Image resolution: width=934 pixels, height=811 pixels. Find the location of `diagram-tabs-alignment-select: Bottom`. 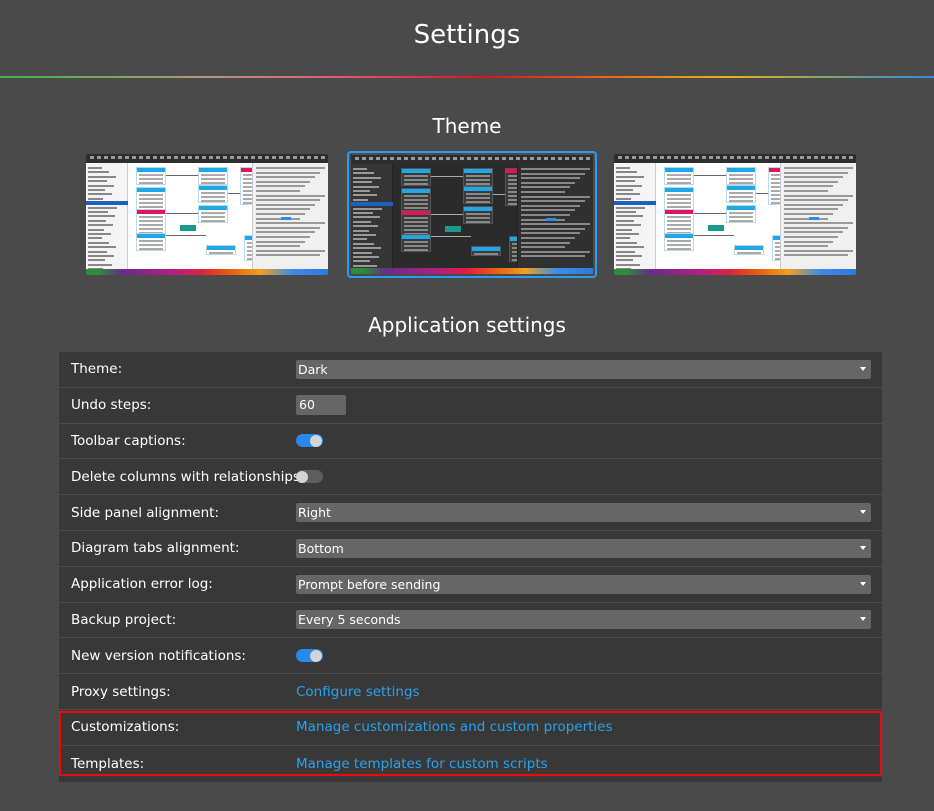

diagram-tabs-alignment-select: Bottom is located at coordinates (583, 548).